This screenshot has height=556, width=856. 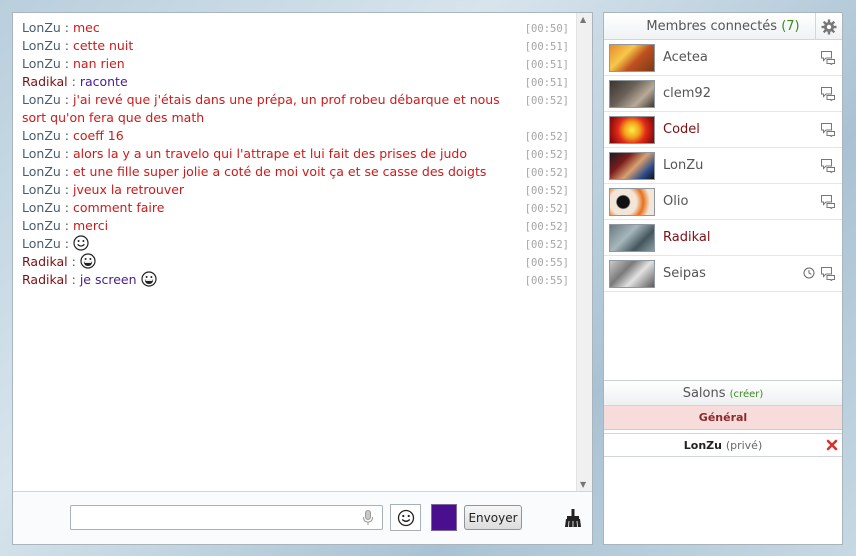 What do you see at coordinates (684, 273) in the screenshot?
I see `member-name: Seipas` at bounding box center [684, 273].